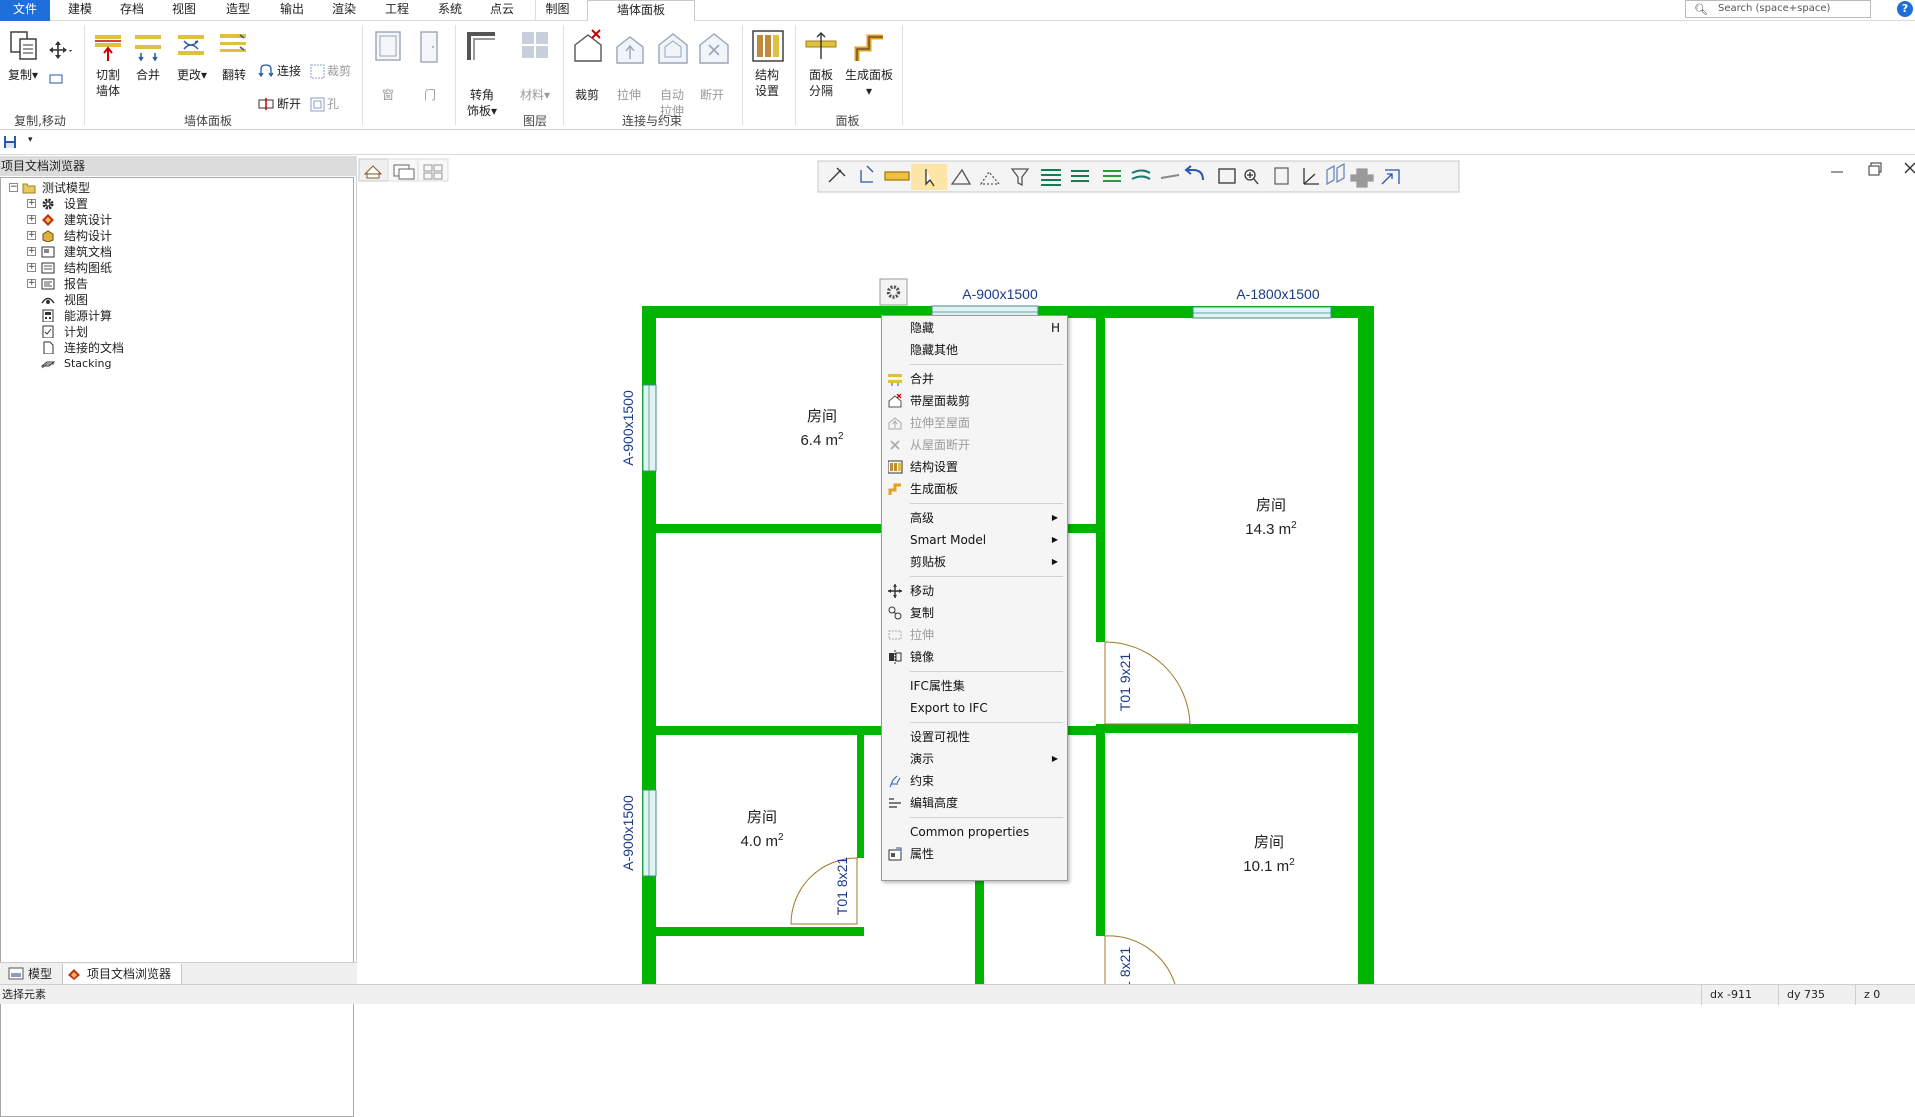  I want to click on qa-dropdown-icon: ▾, so click(30, 140).